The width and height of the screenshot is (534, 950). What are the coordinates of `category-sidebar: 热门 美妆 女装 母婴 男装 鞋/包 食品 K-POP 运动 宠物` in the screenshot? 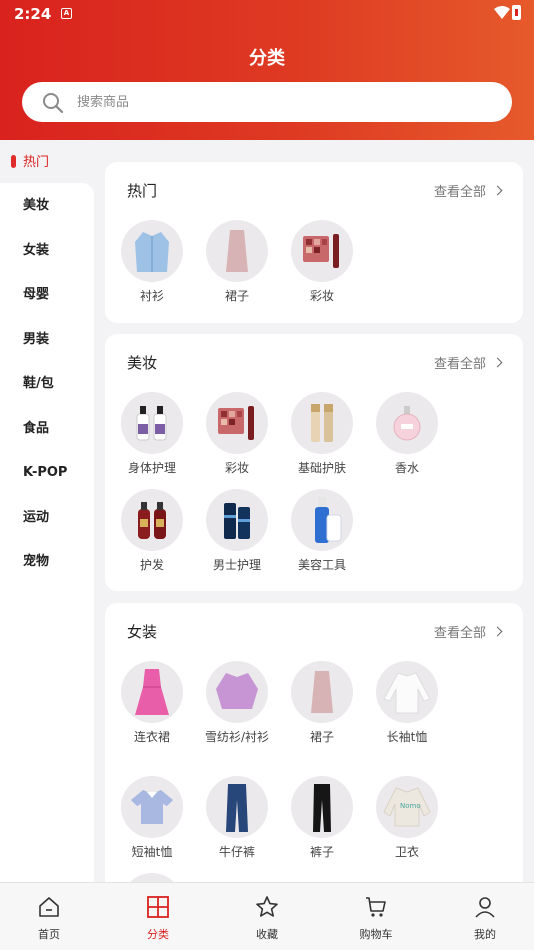 It's located at (47, 511).